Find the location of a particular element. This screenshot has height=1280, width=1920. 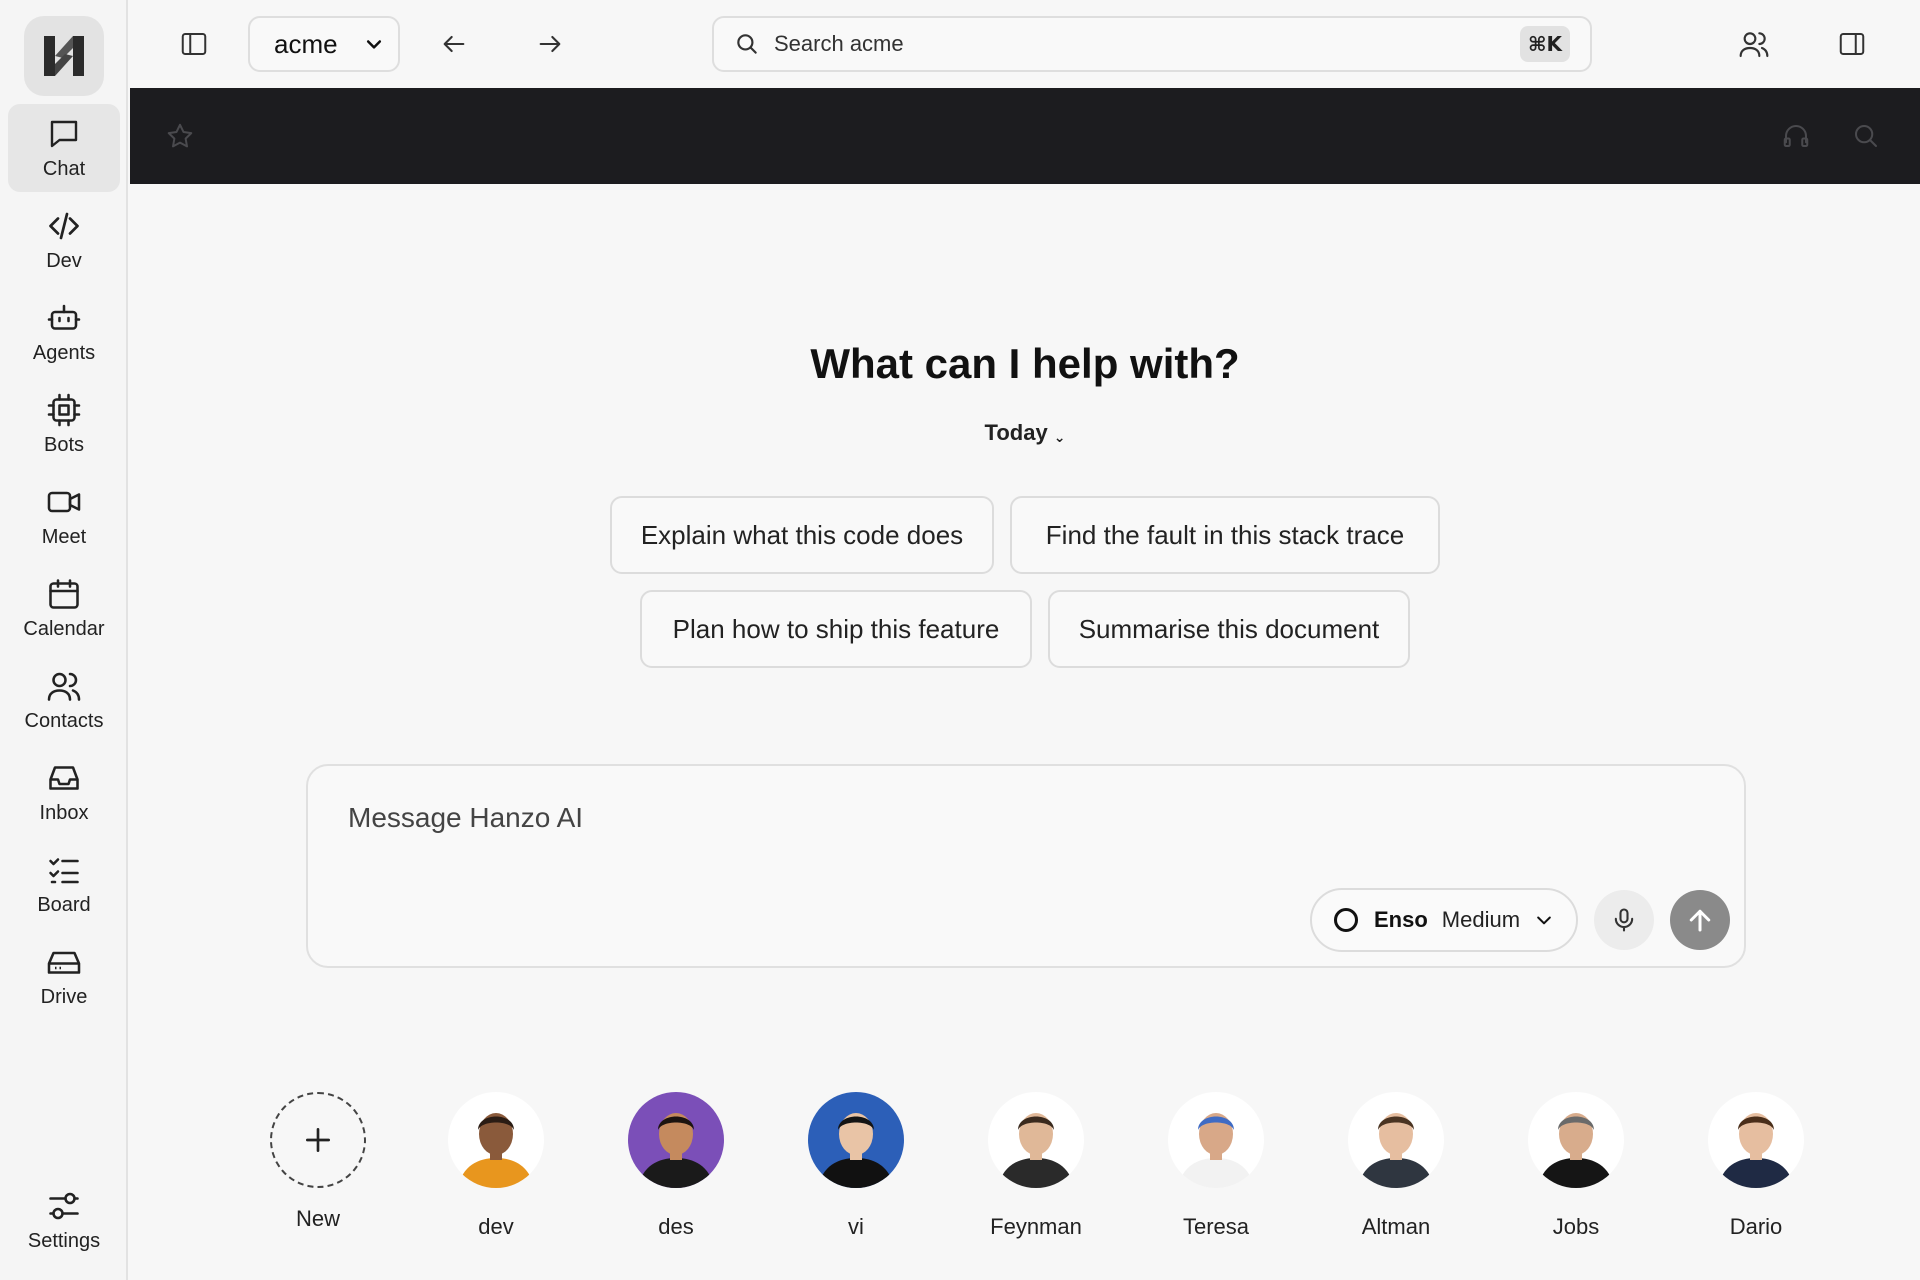

sidebar-item-label: Dev is located at coordinates (64, 260).